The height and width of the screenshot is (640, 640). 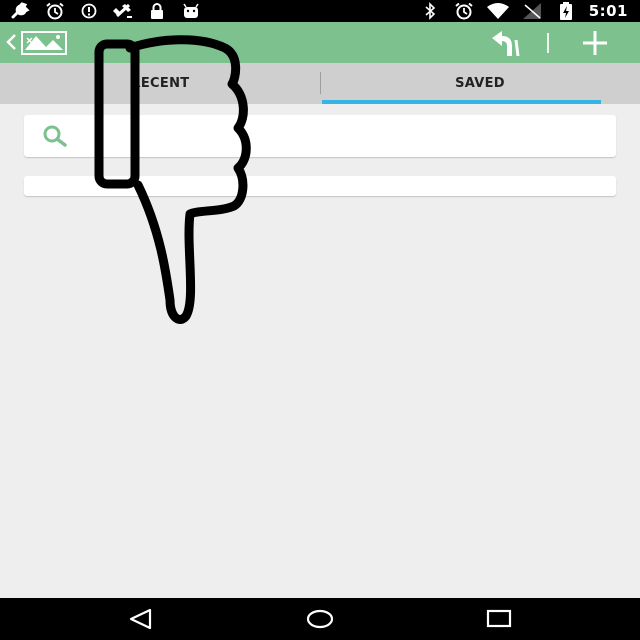 What do you see at coordinates (595, 43) in the screenshot?
I see `add-icon` at bounding box center [595, 43].